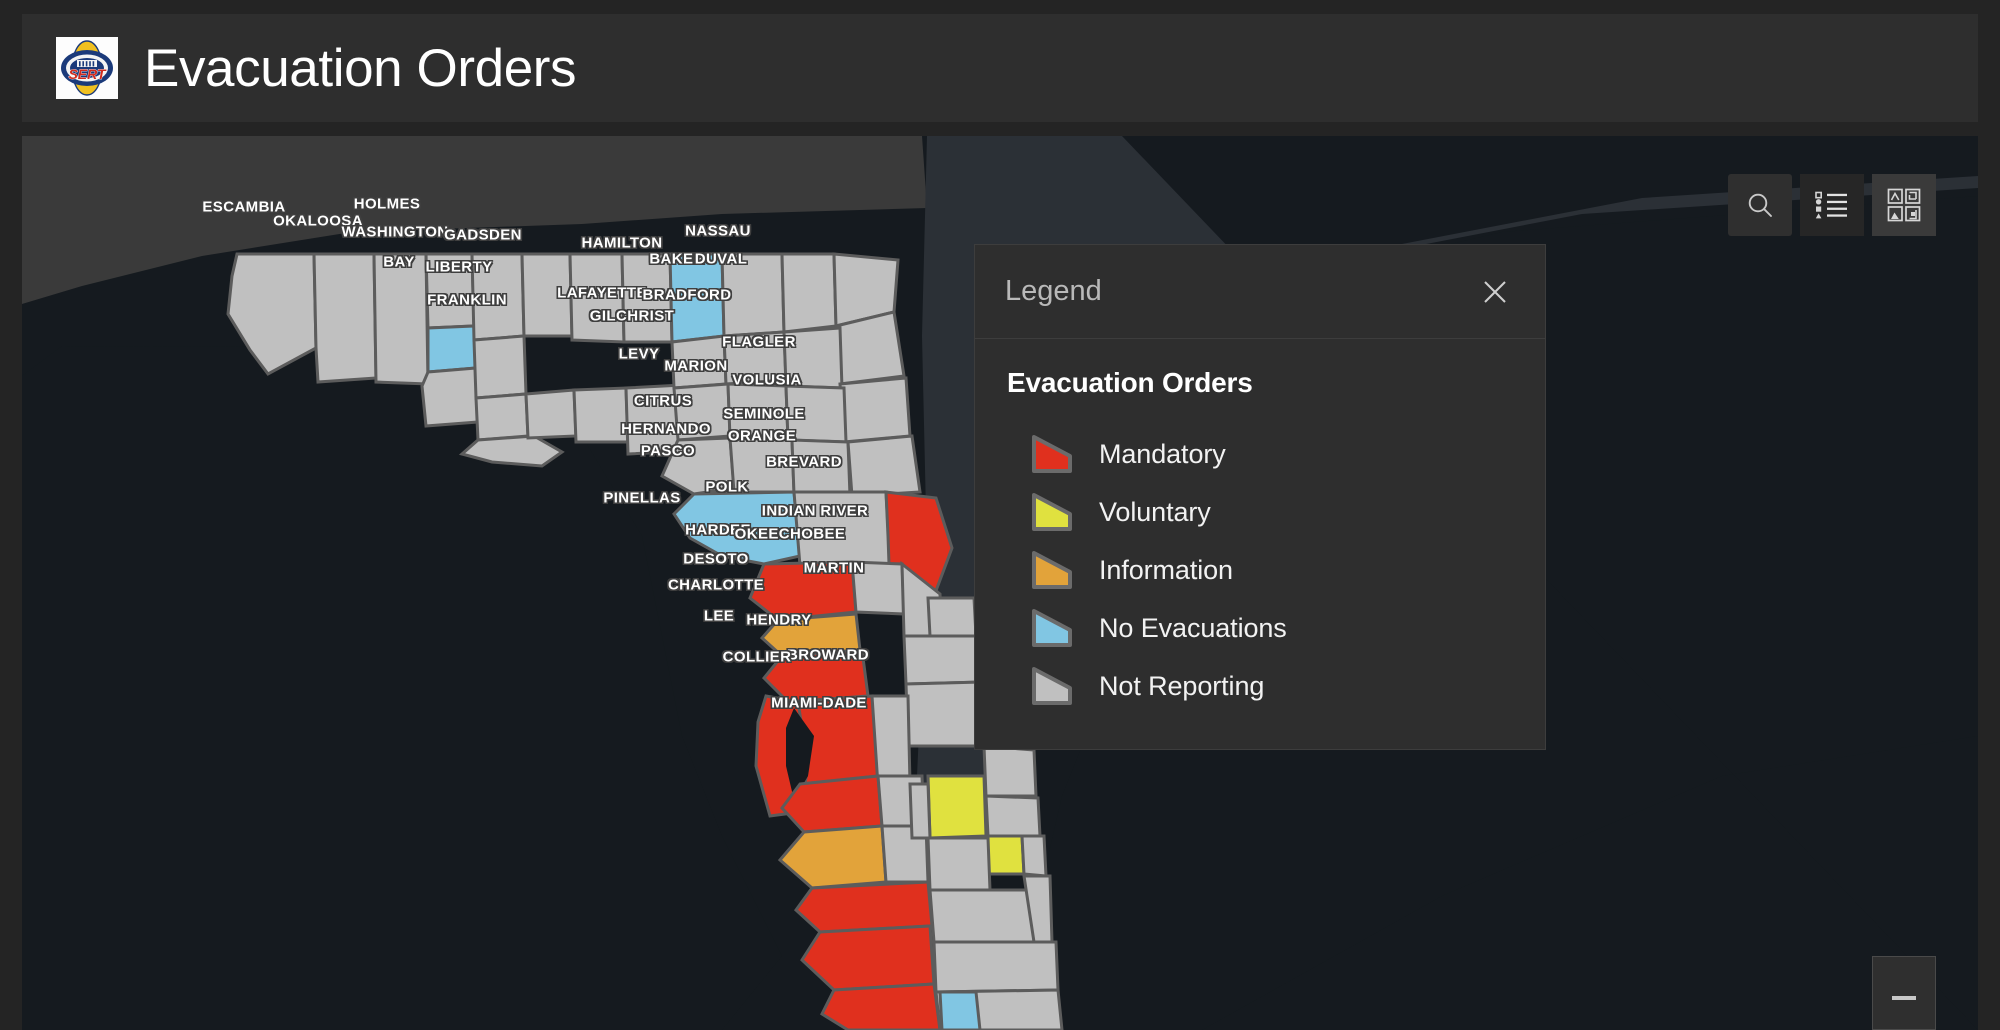 Image resolution: width=2000 pixels, height=1030 pixels. What do you see at coordinates (1130, 382) in the screenshot?
I see `legend-layer-title: Evacuation Orders` at bounding box center [1130, 382].